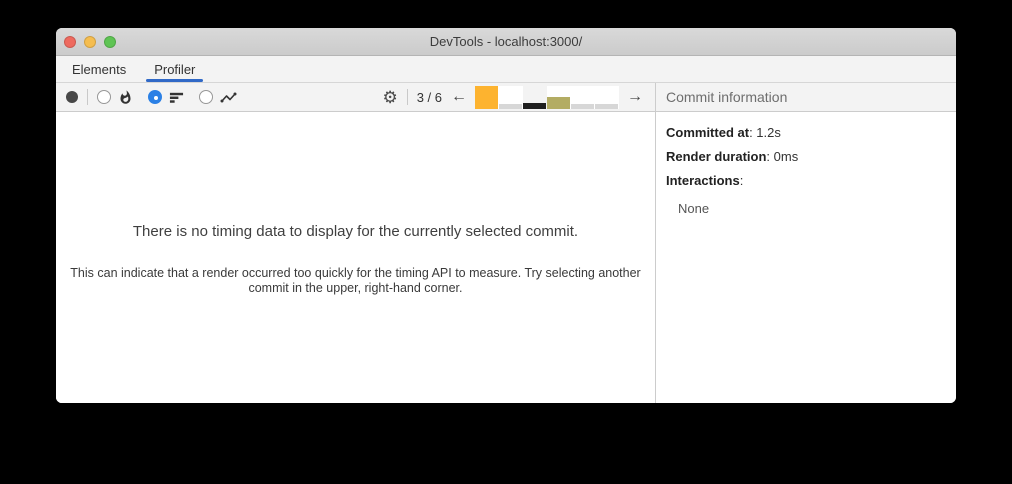 The width and height of the screenshot is (1012, 484). What do you see at coordinates (228, 97) in the screenshot?
I see `interactions-chart-icon` at bounding box center [228, 97].